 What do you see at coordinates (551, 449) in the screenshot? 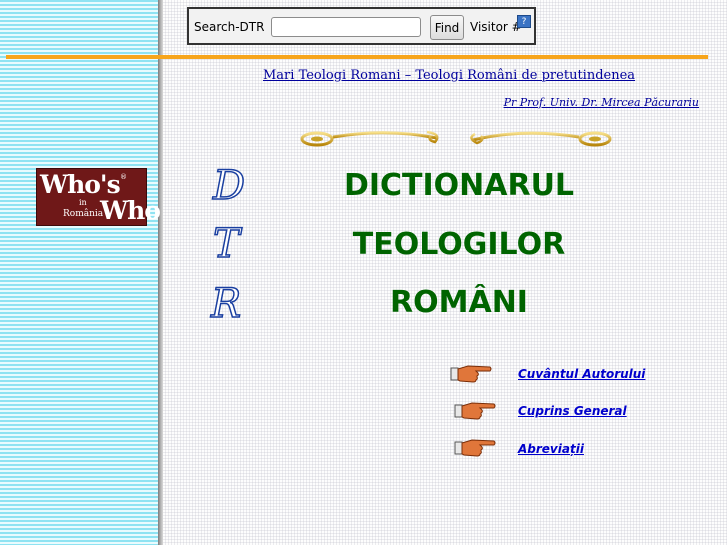
I see `nav-link-abrevieri: Abreviații` at bounding box center [551, 449].